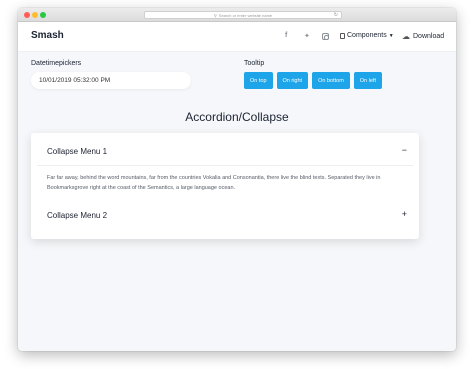 The height and width of the screenshot is (373, 474). What do you see at coordinates (429, 36) in the screenshot?
I see `download-label: Download` at bounding box center [429, 36].